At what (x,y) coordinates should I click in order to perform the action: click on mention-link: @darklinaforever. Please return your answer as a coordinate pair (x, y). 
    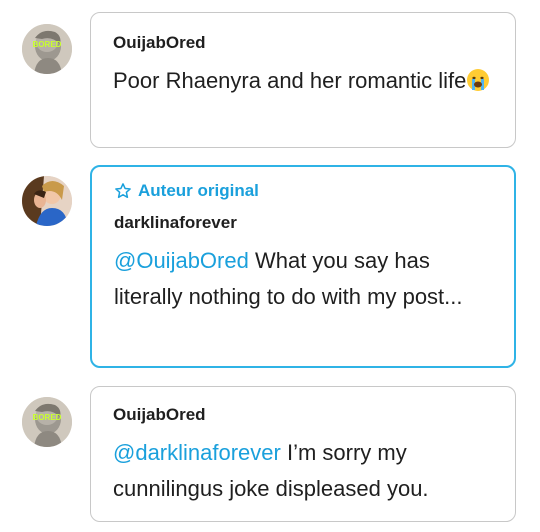
    Looking at the image, I should click on (197, 452).